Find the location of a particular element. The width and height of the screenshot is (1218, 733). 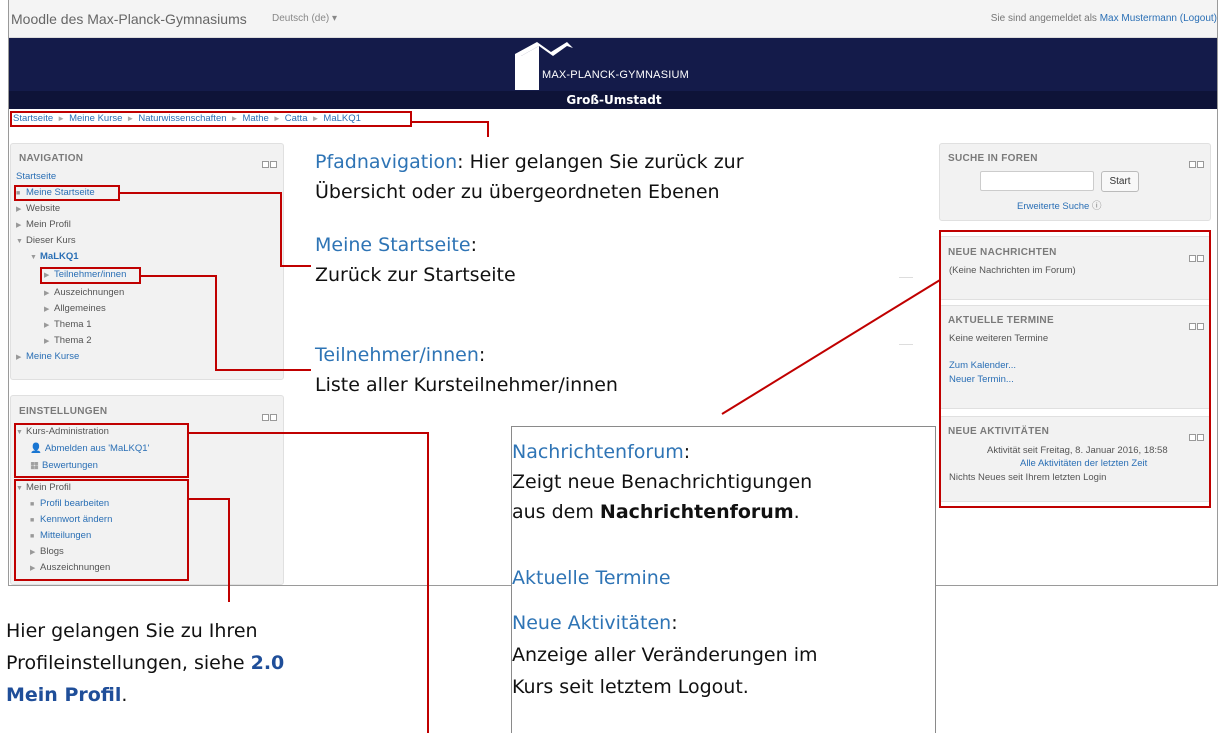

school-name: MAX-PLANCK-GYMNASIUM is located at coordinates (616, 75).